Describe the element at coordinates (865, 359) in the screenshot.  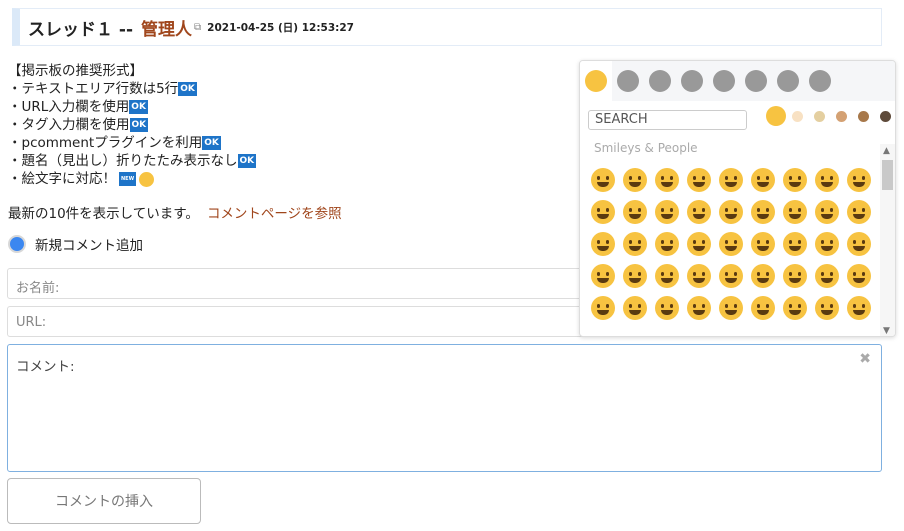
I see `close-emoji-icon: ✖` at that location.